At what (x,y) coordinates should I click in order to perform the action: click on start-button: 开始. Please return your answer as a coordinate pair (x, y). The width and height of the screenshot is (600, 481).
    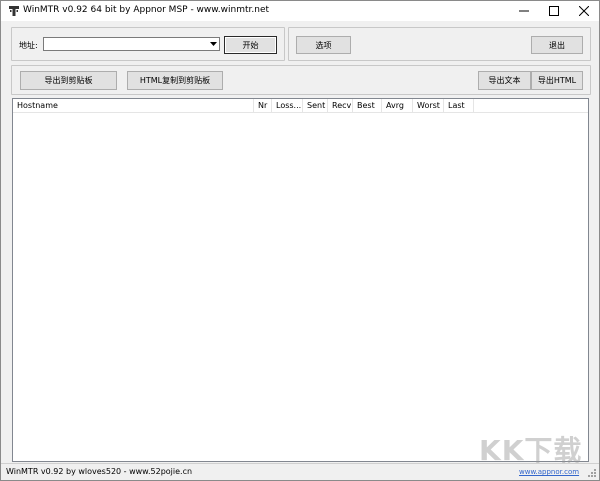
    Looking at the image, I should click on (250, 45).